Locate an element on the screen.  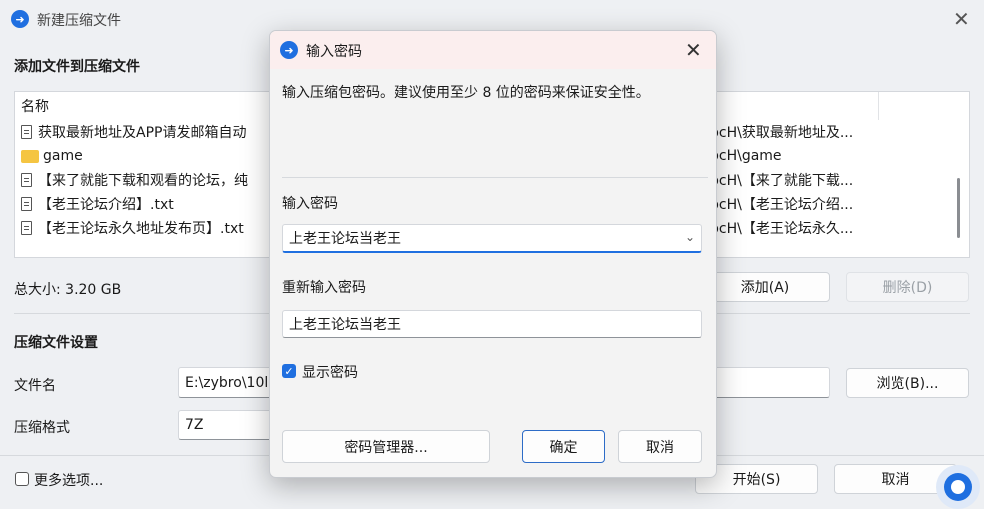
show-password-label: 显示密码 is located at coordinates (330, 373).